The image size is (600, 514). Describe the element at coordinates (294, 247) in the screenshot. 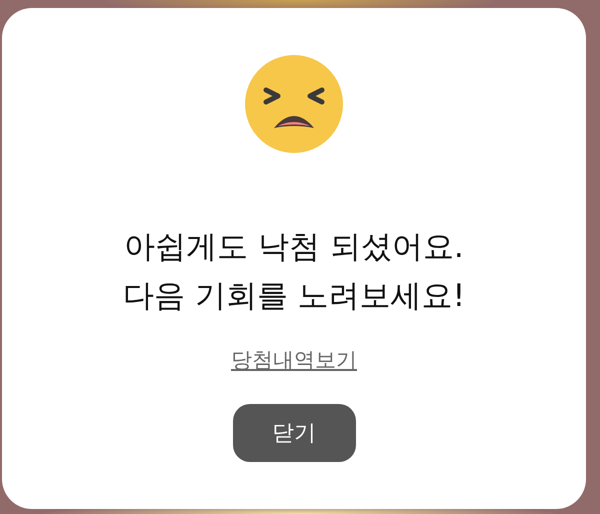

I see `message-text: 아쉽게도 낙첨 되셨어요.` at that location.